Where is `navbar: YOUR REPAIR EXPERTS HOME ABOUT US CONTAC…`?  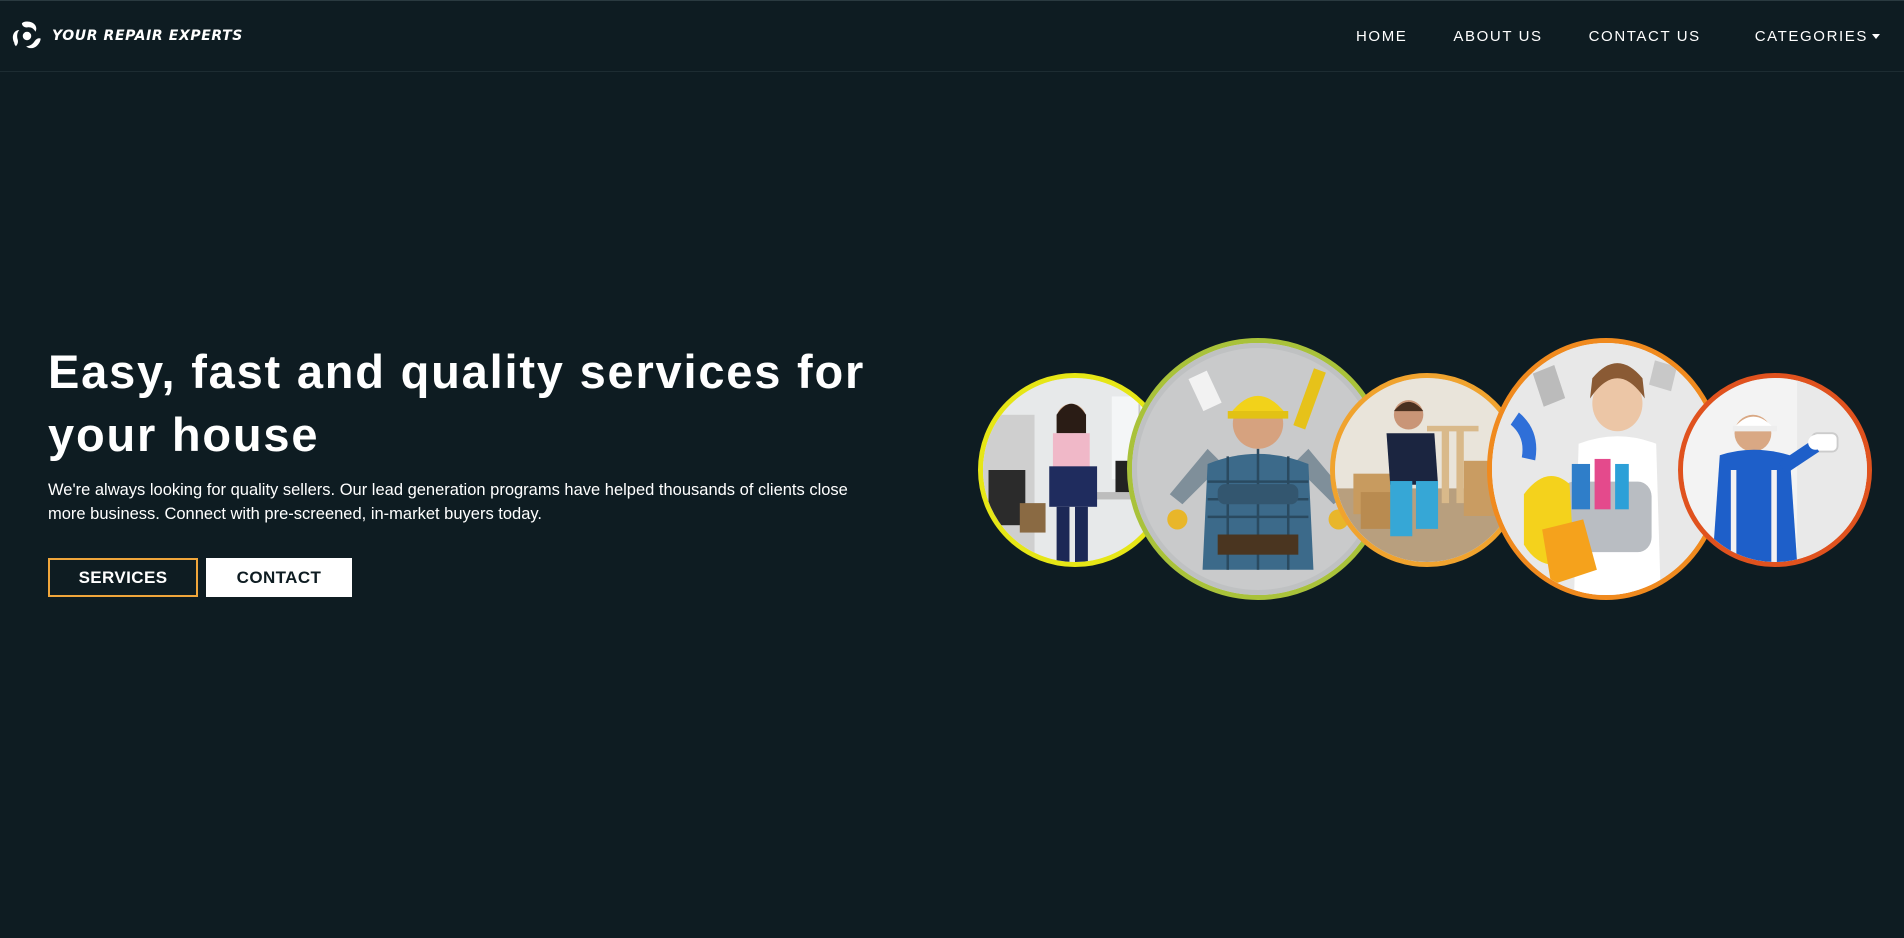 navbar: YOUR REPAIR EXPERTS HOME ABOUT US CONTAC… is located at coordinates (952, 36).